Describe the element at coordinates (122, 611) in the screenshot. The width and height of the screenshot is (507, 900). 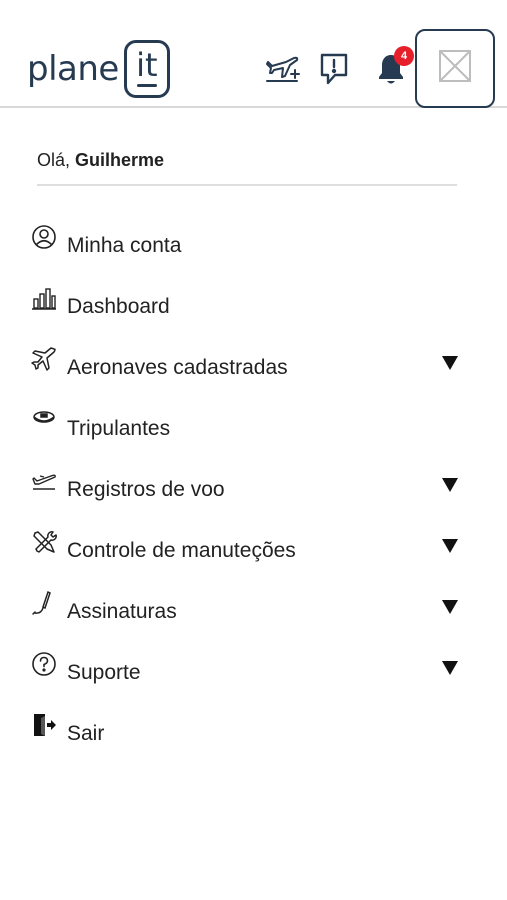
I see `menu-label: Assinaturas` at that location.